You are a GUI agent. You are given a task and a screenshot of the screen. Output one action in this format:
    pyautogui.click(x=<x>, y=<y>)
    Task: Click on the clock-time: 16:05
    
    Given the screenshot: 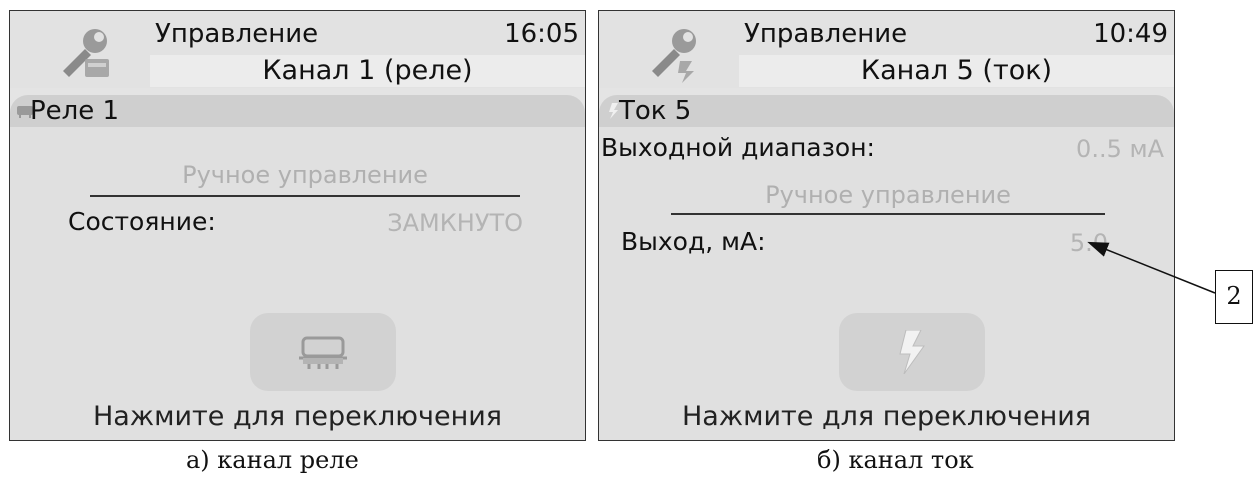 What is the action you would take?
    pyautogui.click(x=541, y=34)
    